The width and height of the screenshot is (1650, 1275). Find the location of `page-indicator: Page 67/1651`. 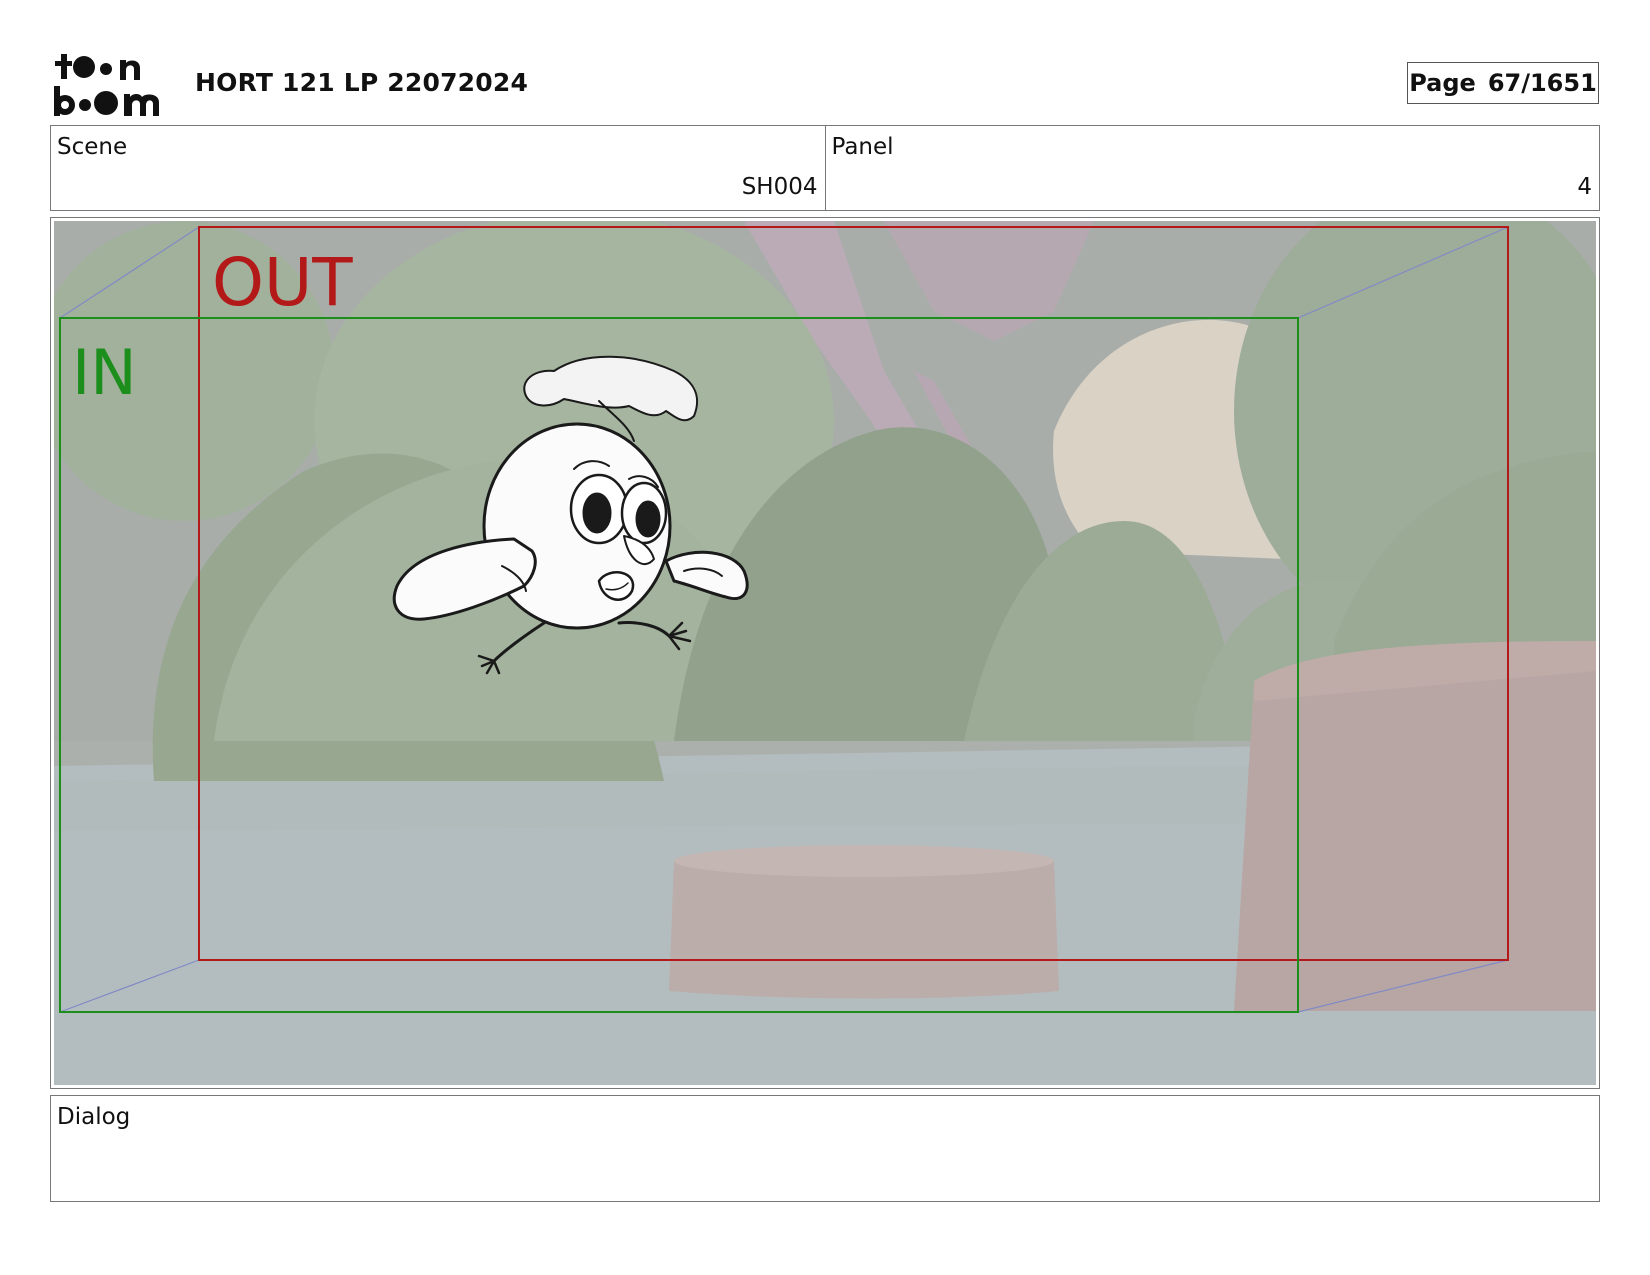

page-indicator: Page 67/1651 is located at coordinates (1503, 83).